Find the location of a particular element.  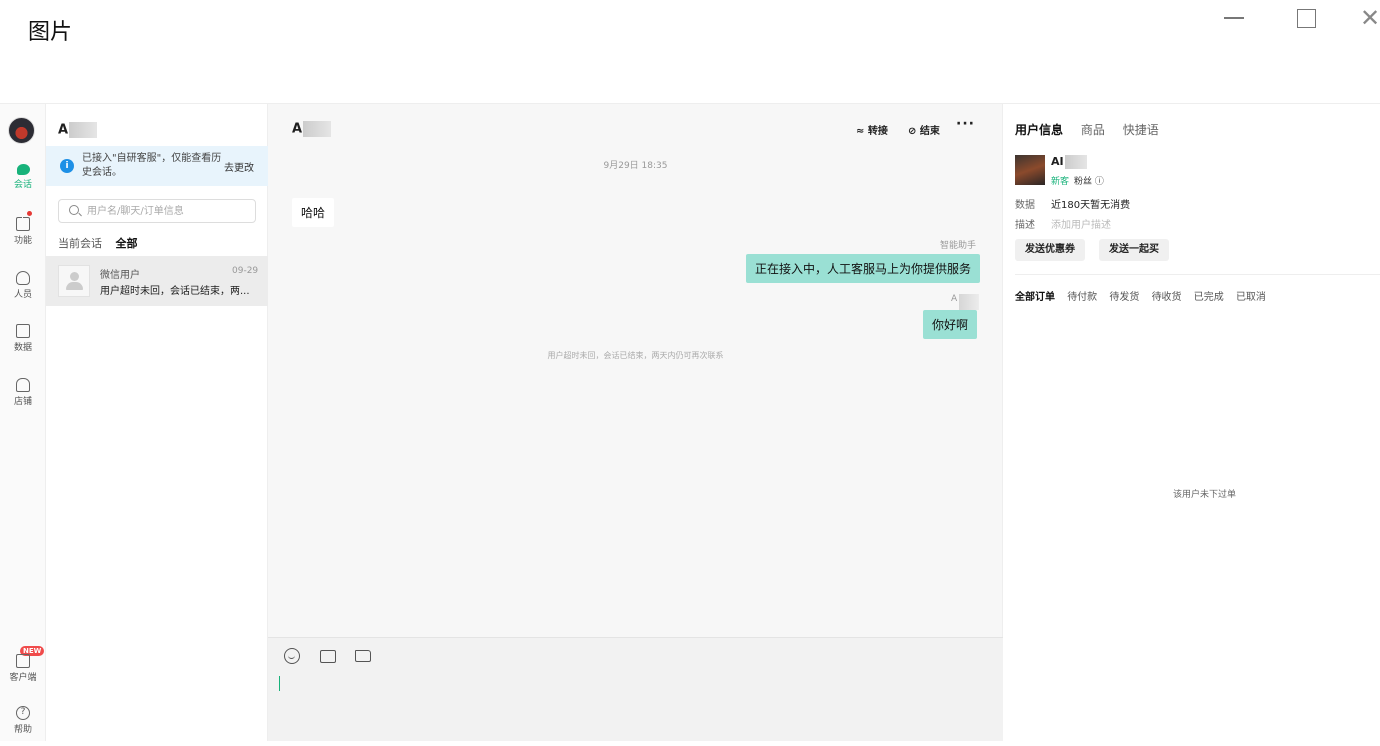

empty-orders-text: 该用户未下过单 is located at coordinates (1205, 495).